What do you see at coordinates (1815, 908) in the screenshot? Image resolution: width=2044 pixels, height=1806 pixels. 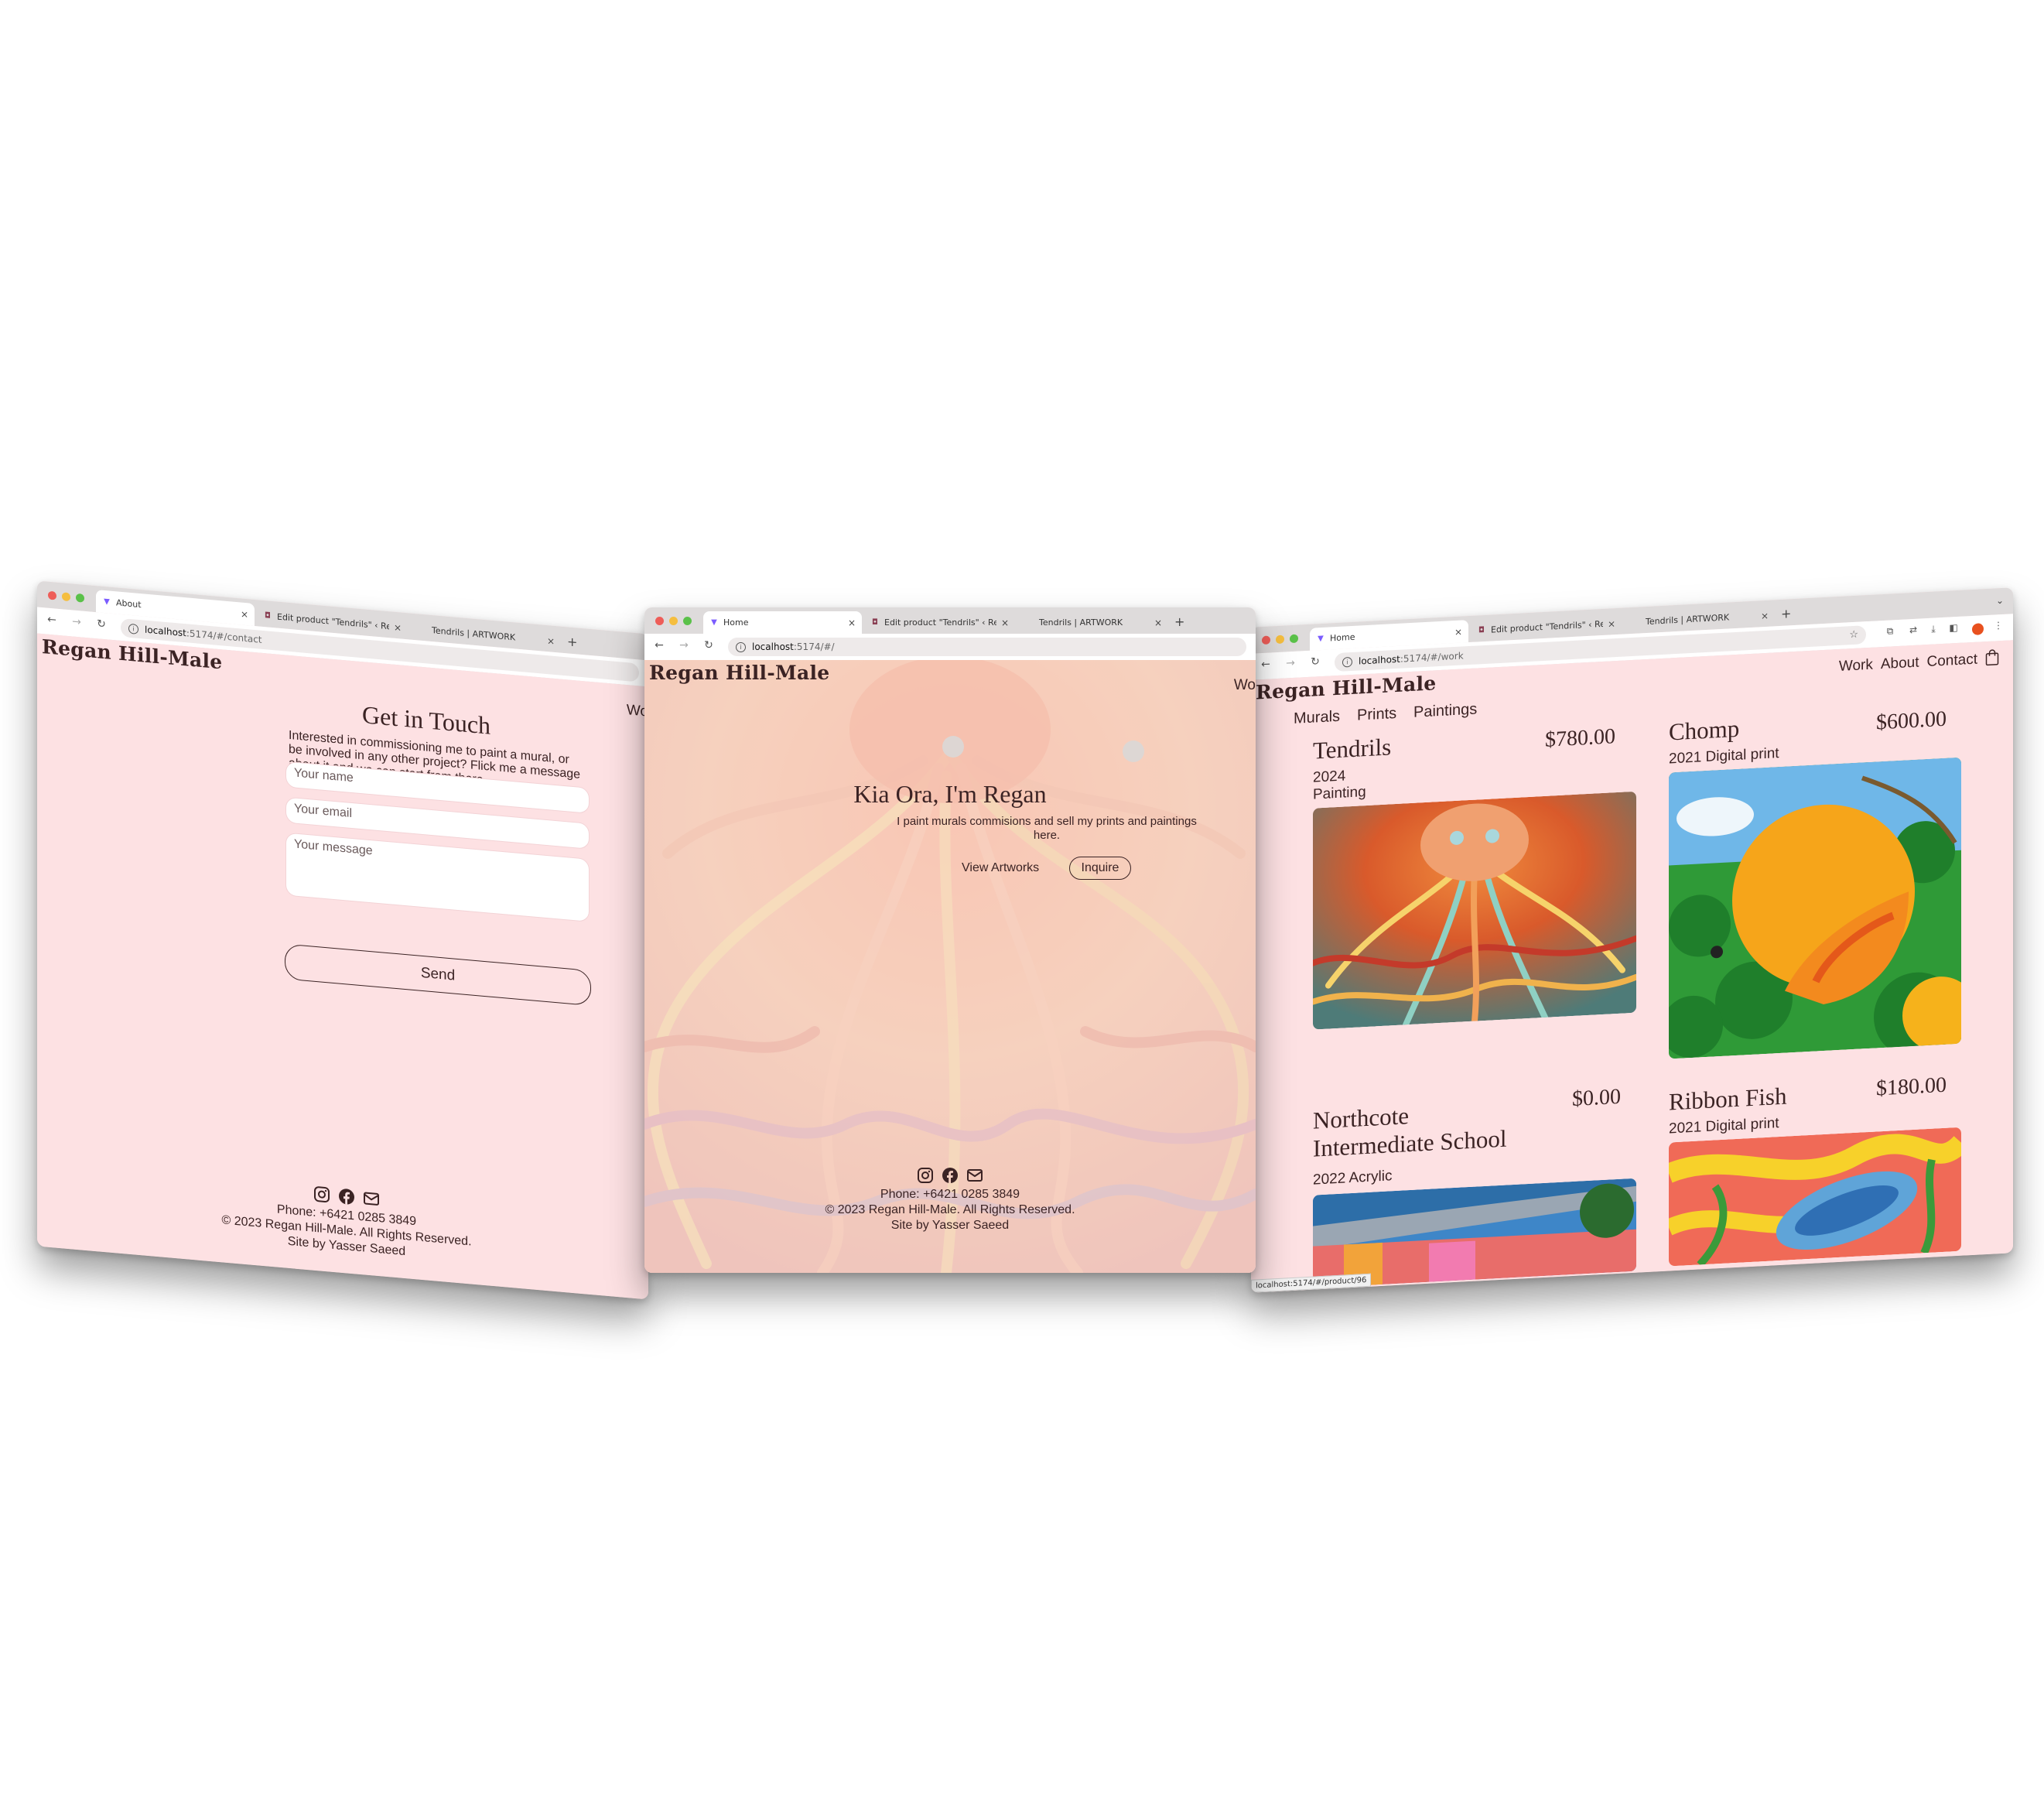 I see `product-image-chomp` at bounding box center [1815, 908].